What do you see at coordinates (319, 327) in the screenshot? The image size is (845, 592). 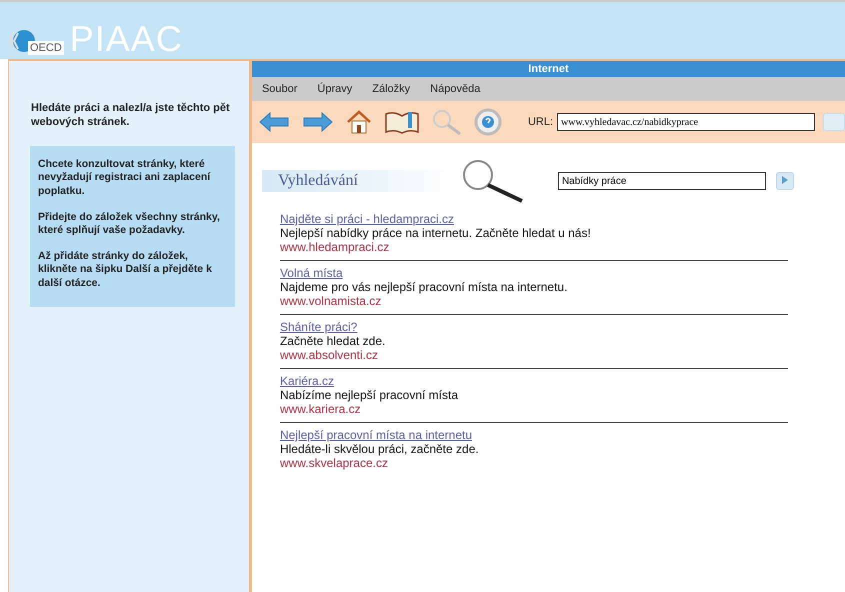 I see `result-link: Sháníte práci?` at bounding box center [319, 327].